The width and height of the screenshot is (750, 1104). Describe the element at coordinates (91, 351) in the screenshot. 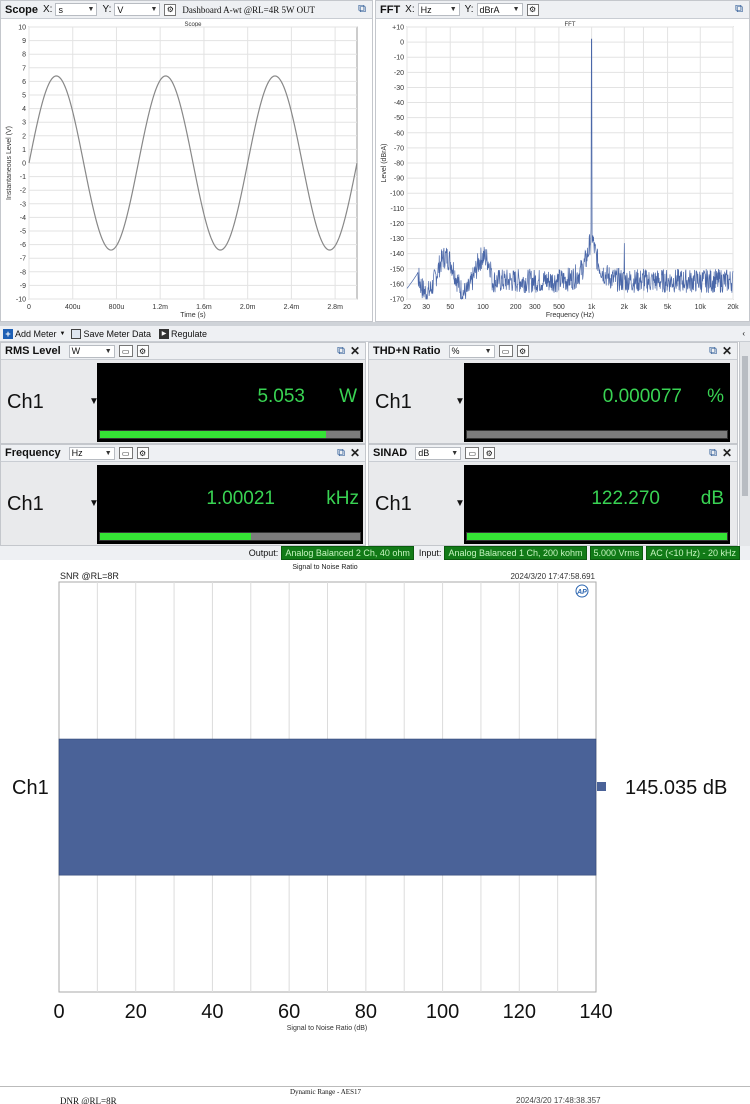

I see `meter-unit-select: W ▼` at that location.